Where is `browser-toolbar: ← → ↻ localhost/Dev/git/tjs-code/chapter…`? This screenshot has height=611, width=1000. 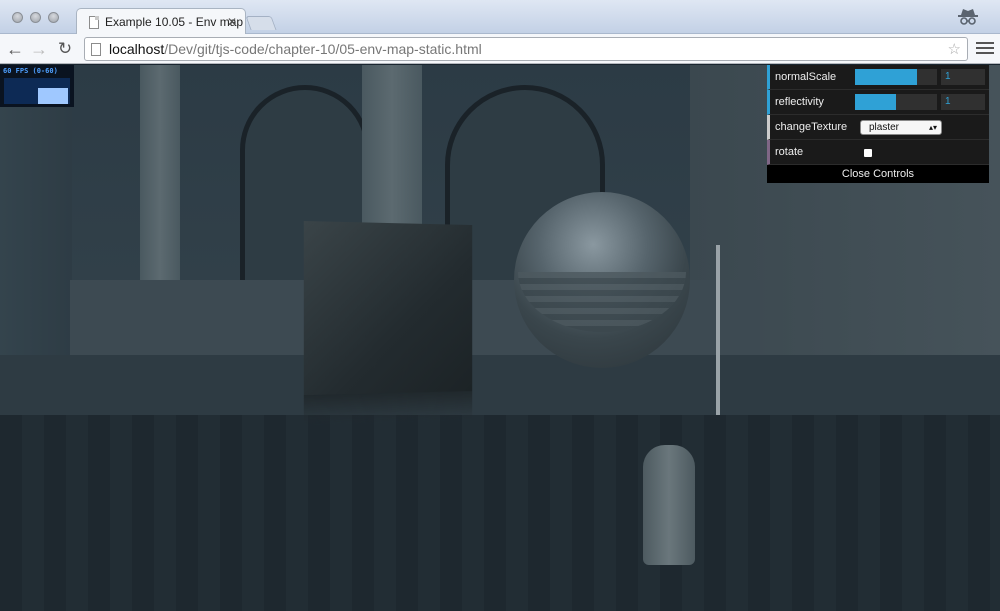
browser-toolbar: ← → ↻ localhost/Dev/git/tjs-code/chapter… is located at coordinates (500, 49).